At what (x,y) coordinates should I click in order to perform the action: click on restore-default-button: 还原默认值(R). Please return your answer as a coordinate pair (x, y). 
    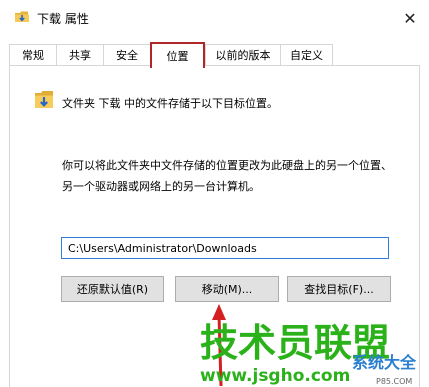
    Looking at the image, I should click on (112, 289).